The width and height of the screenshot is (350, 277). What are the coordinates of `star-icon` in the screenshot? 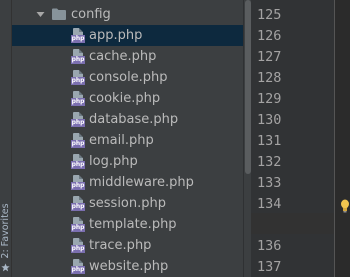 It's located at (5, 267).